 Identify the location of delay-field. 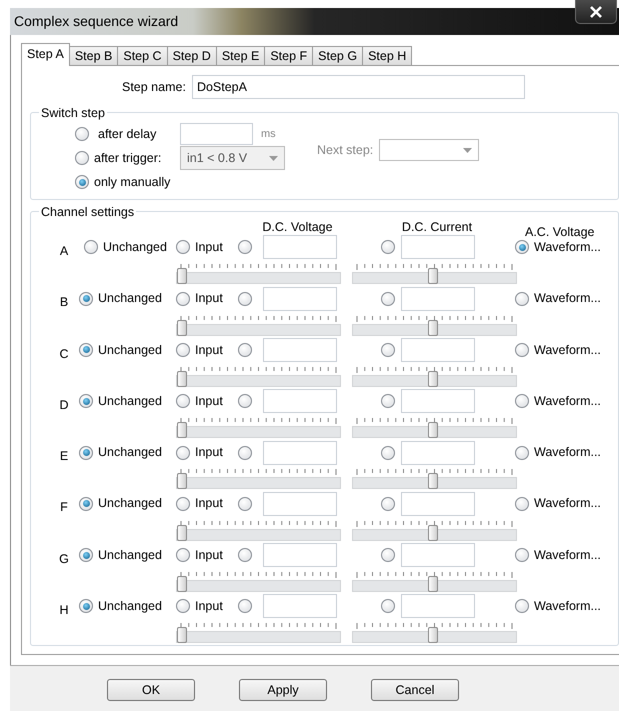
(216, 134).